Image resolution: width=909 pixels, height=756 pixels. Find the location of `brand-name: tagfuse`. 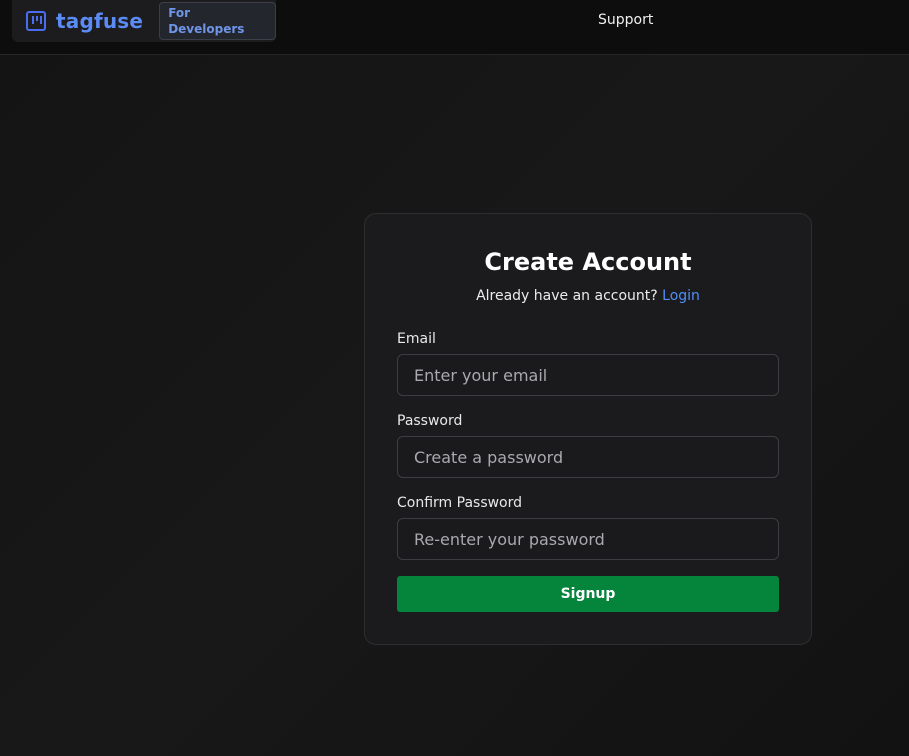

brand-name: tagfuse is located at coordinates (100, 21).